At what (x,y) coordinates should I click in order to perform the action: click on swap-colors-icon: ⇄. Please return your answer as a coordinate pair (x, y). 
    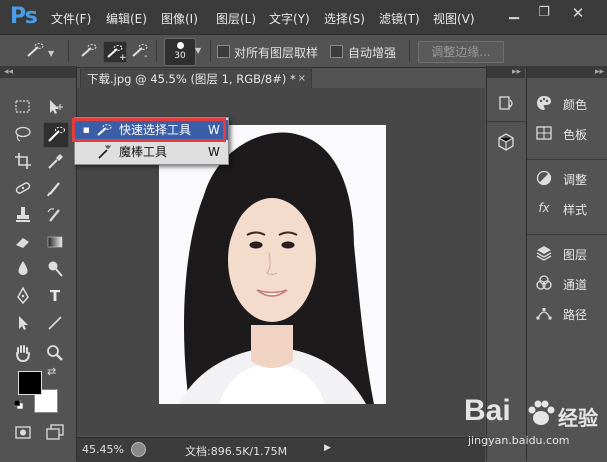
    Looking at the image, I should click on (51, 371).